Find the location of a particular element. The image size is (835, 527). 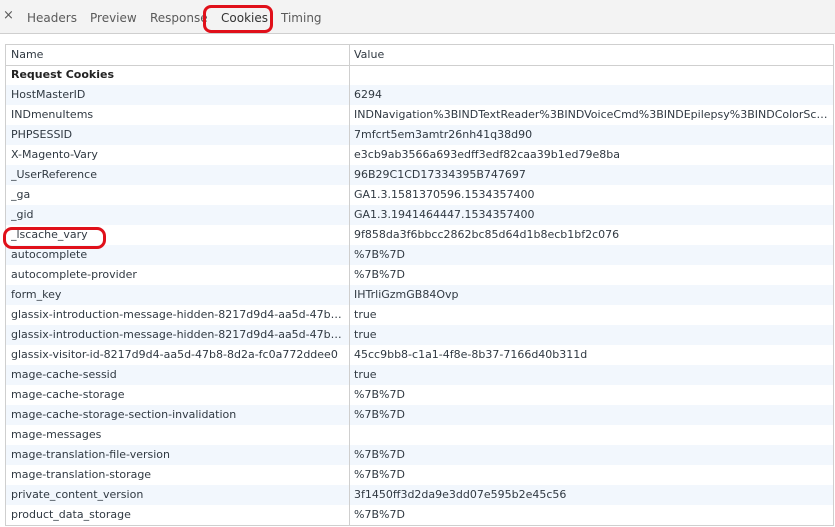

table-row: mage-cache-storage %7B%7D is located at coordinates (419, 395).